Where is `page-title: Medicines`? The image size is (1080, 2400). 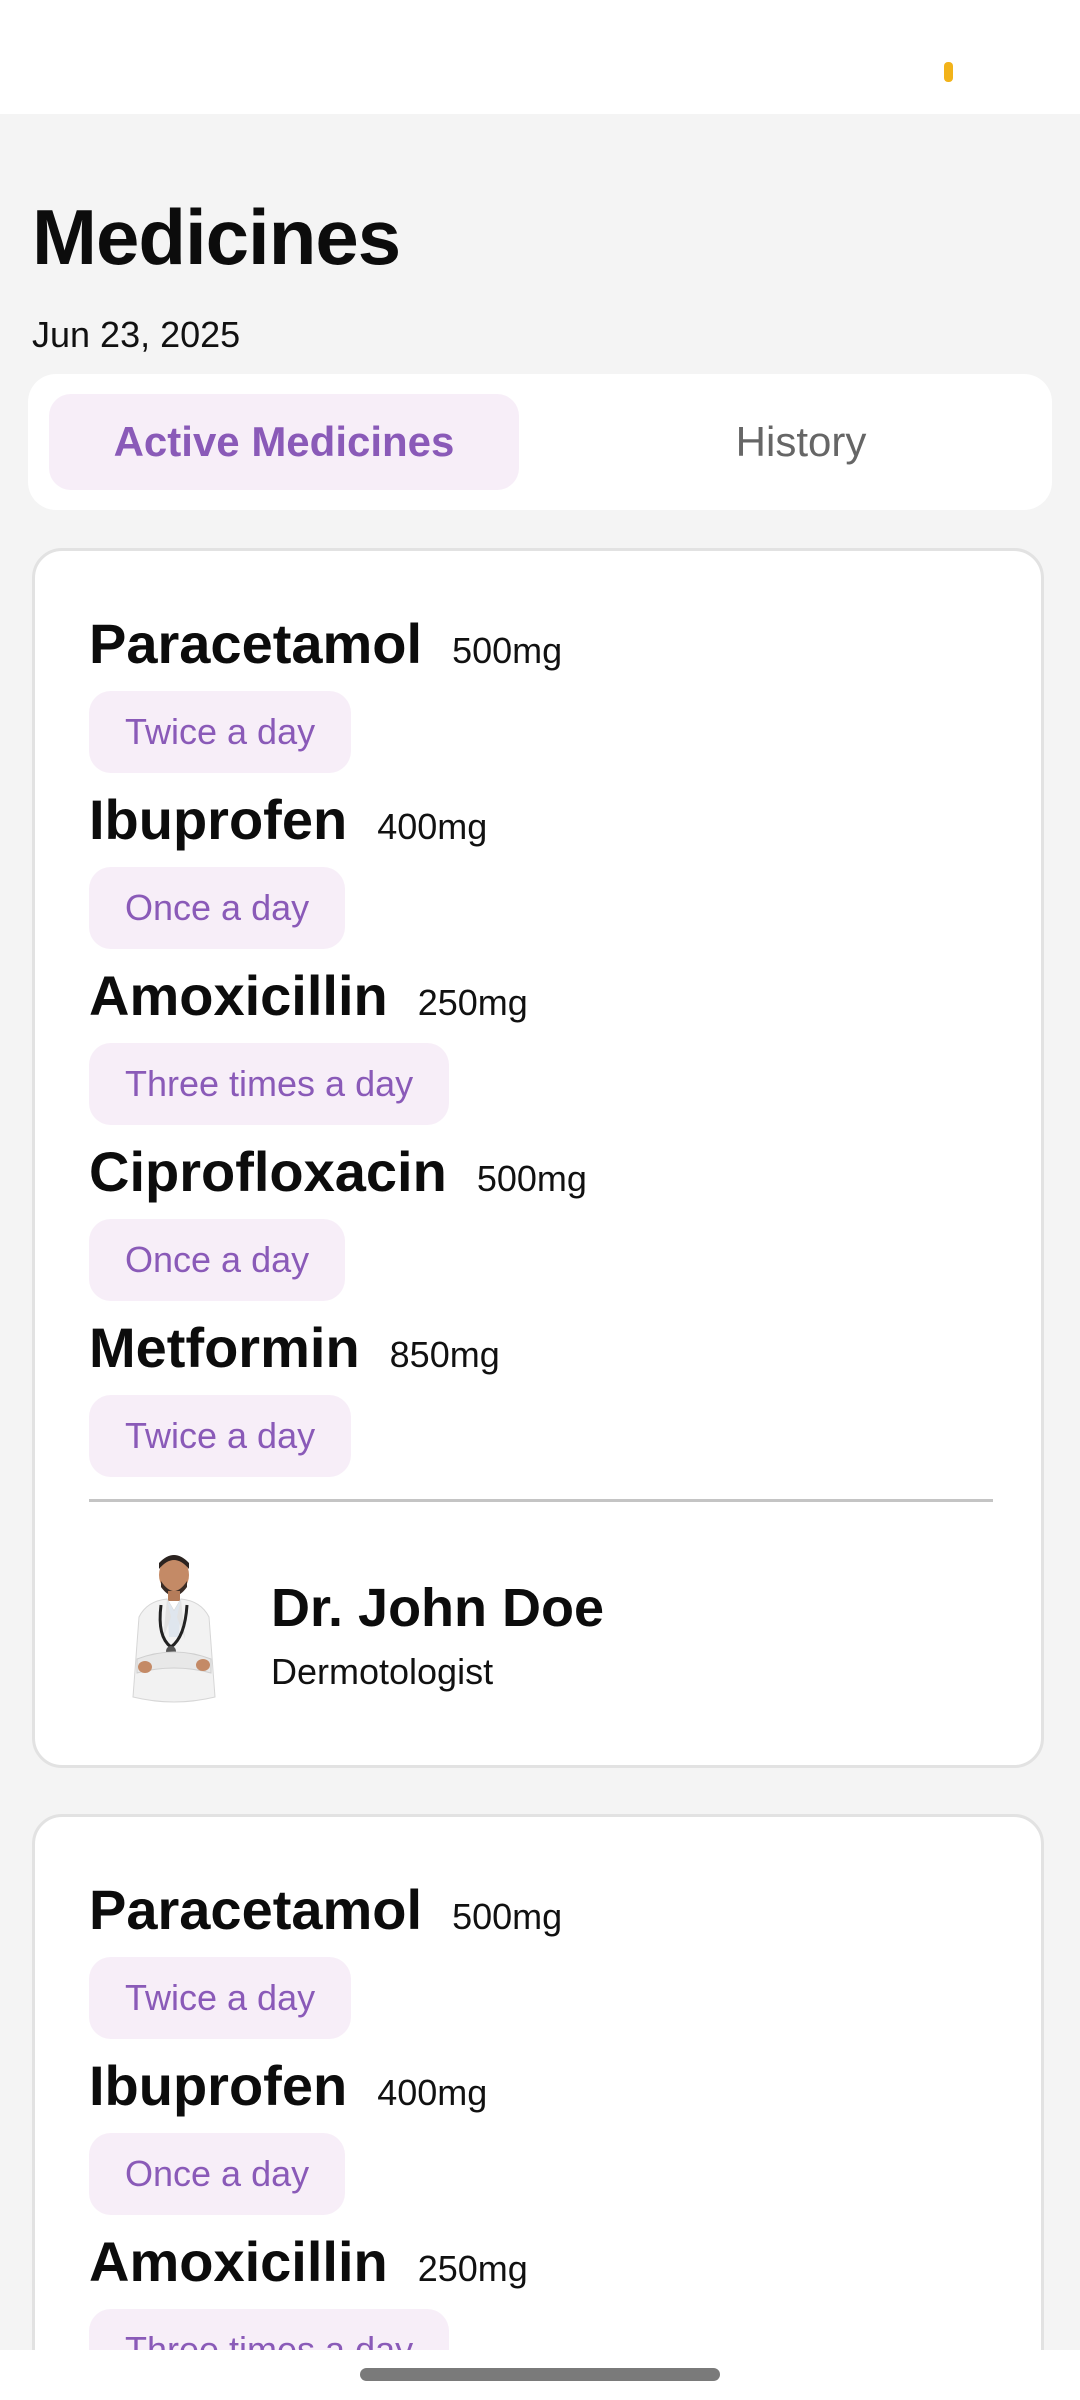
page-title: Medicines is located at coordinates (216, 237).